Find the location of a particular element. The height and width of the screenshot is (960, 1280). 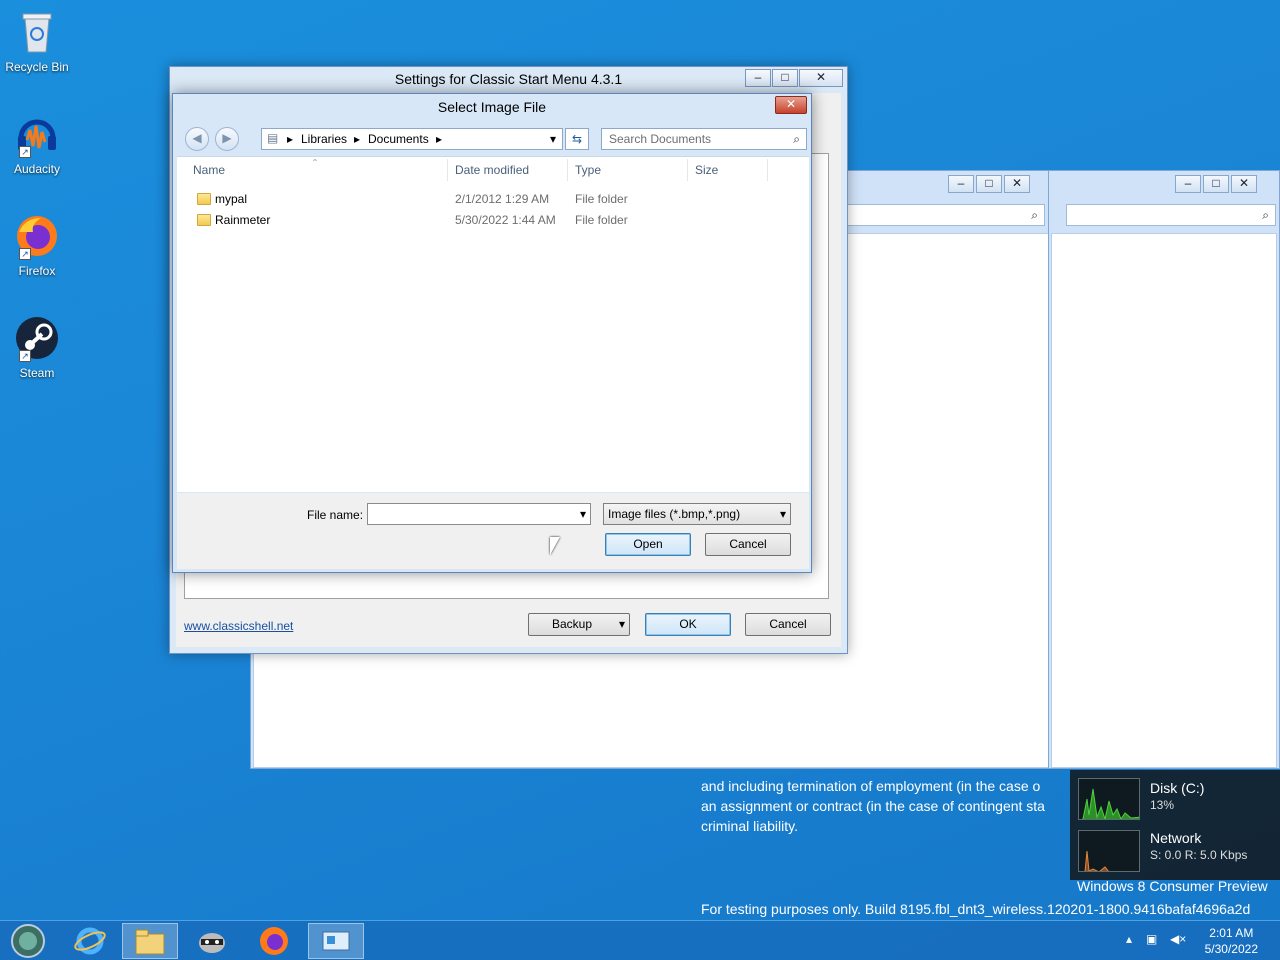

library-icon: ▤ is located at coordinates (273, 138).